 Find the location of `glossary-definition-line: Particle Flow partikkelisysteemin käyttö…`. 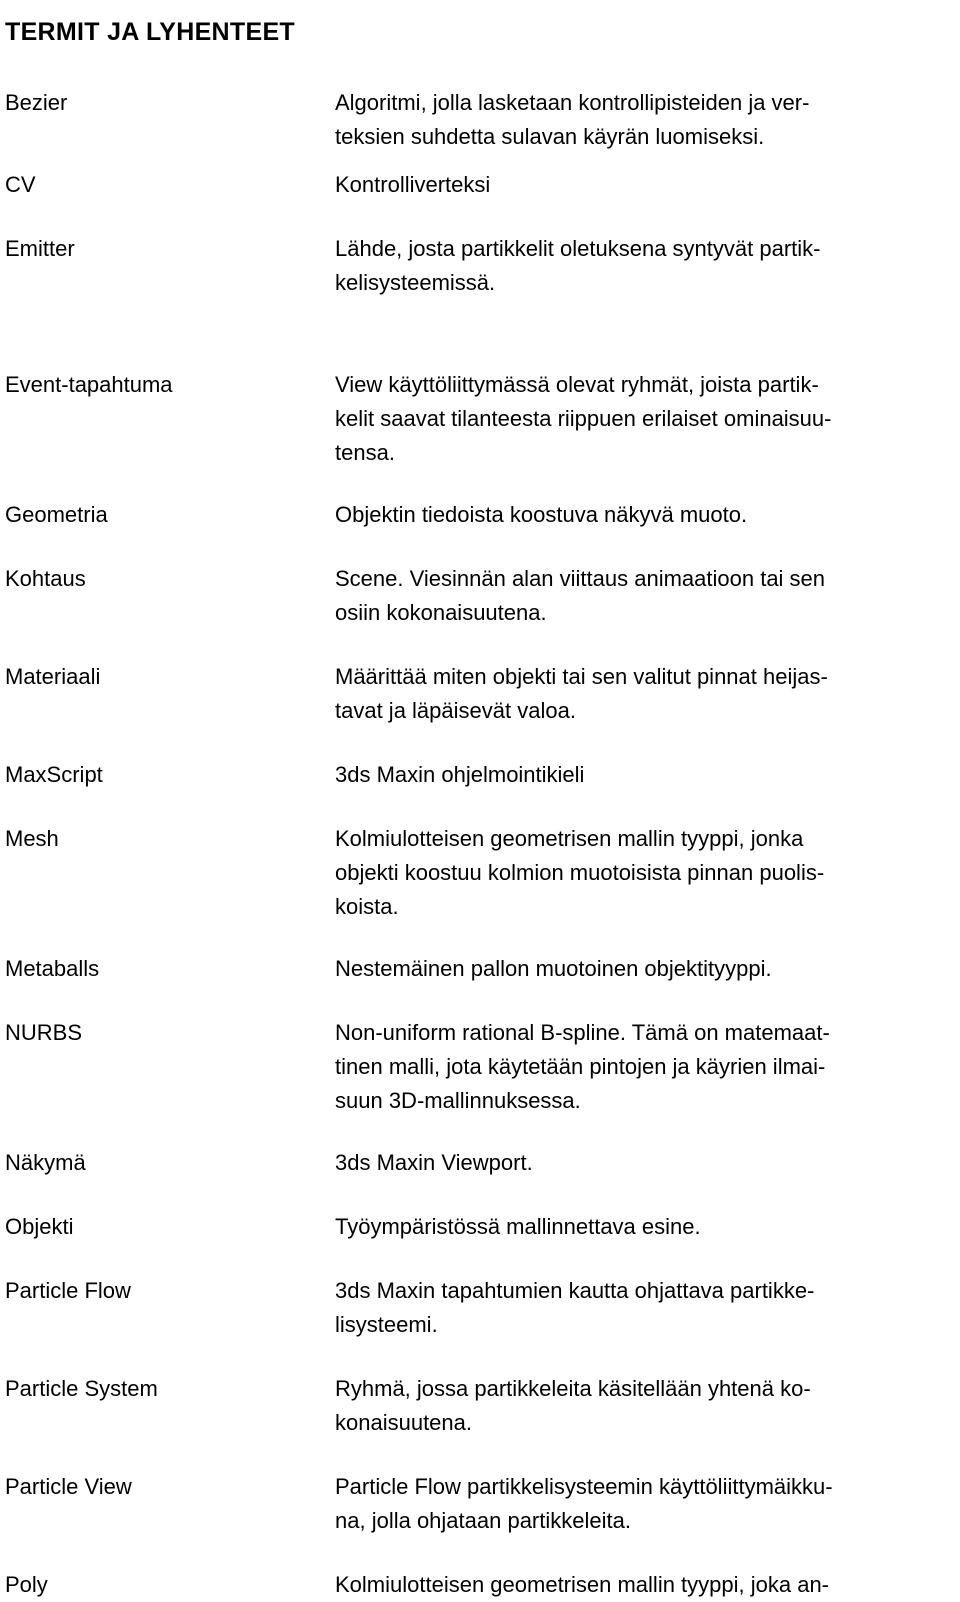

glossary-definition-line: Particle Flow partikkelisysteemin käyttö… is located at coordinates (584, 1486).